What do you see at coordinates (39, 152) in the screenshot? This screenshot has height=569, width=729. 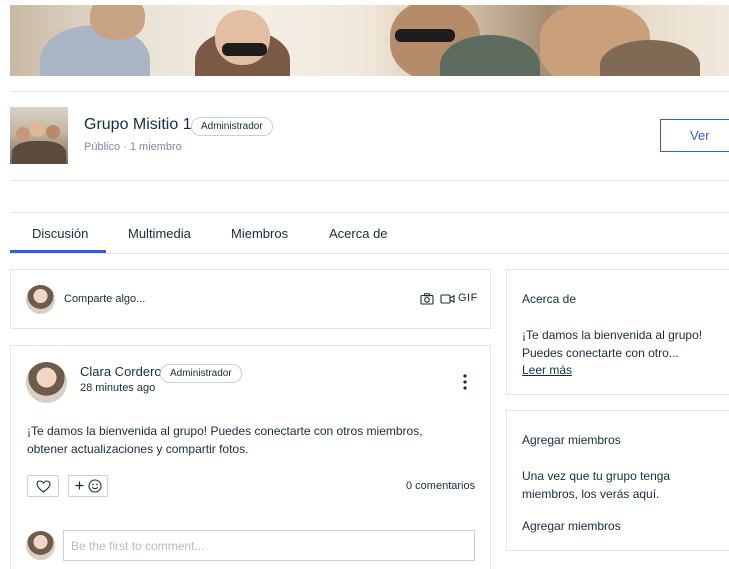 I see `thumb-bodies` at bounding box center [39, 152].